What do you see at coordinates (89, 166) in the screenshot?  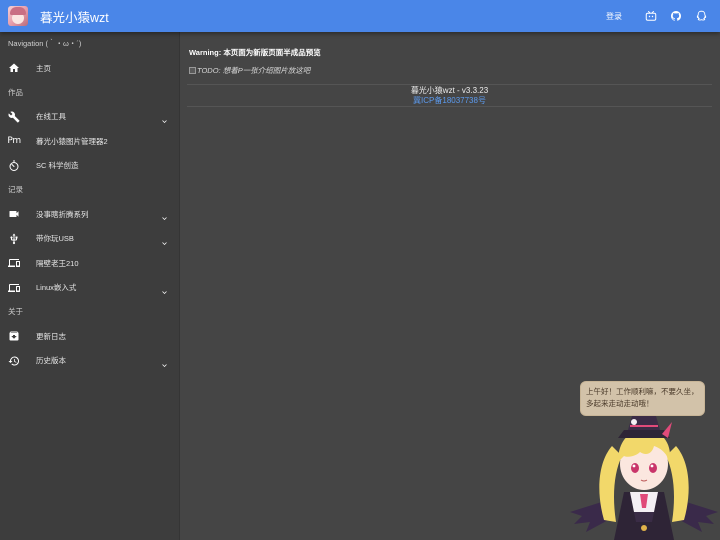 I see `sidebar-item-sc: SC 科学创造` at bounding box center [89, 166].